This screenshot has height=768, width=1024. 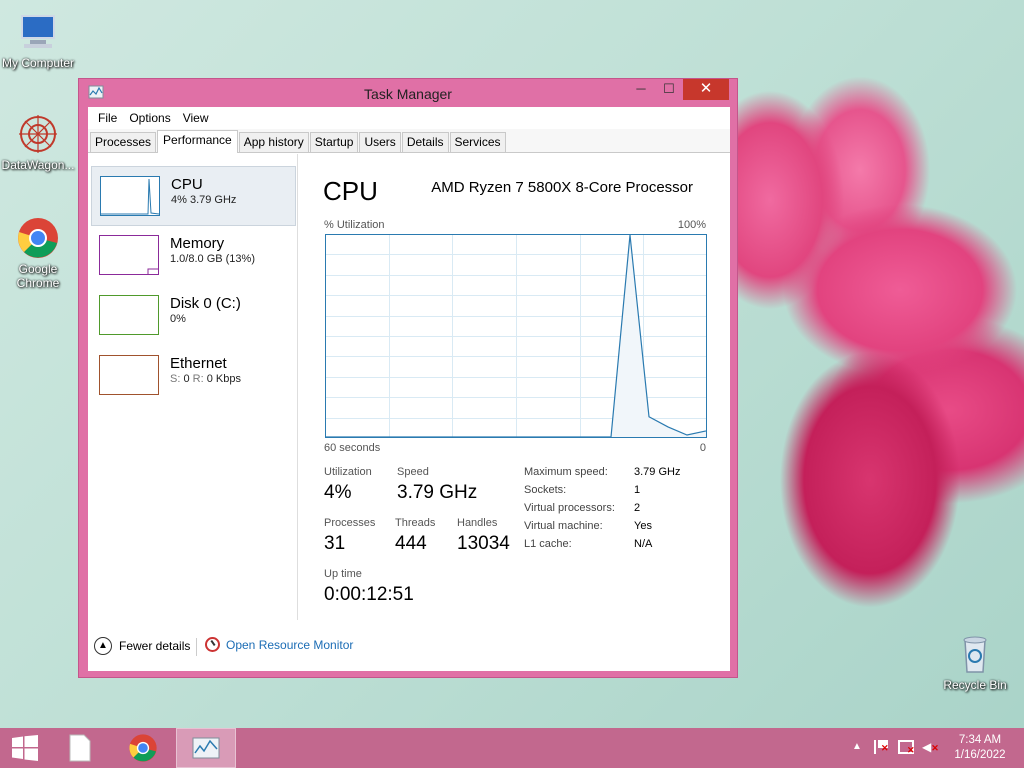 What do you see at coordinates (975, 654) in the screenshot?
I see `recycle-bin-icon` at bounding box center [975, 654].